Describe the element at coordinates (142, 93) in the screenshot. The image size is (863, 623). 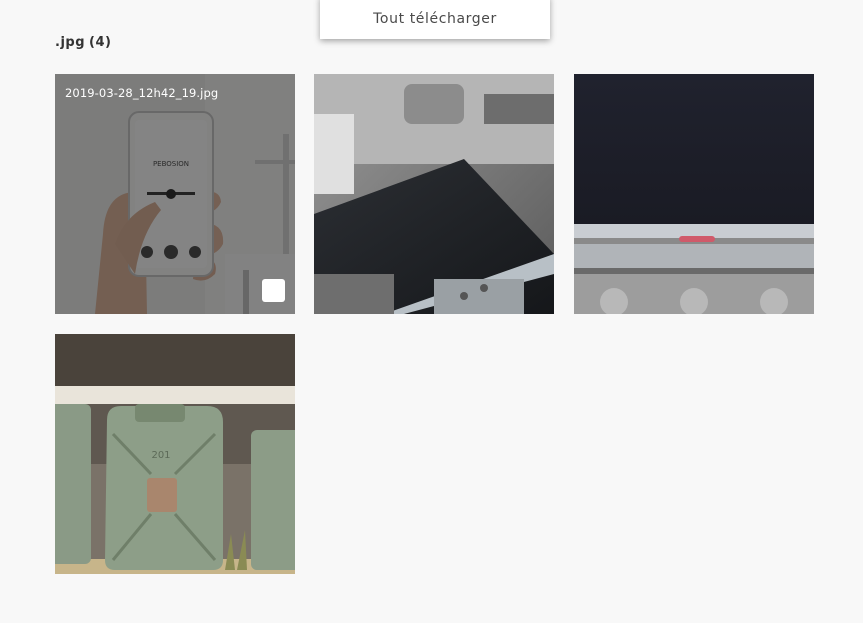
I see `tile-filename: 2019-03-28_12h42_19.jpg` at that location.